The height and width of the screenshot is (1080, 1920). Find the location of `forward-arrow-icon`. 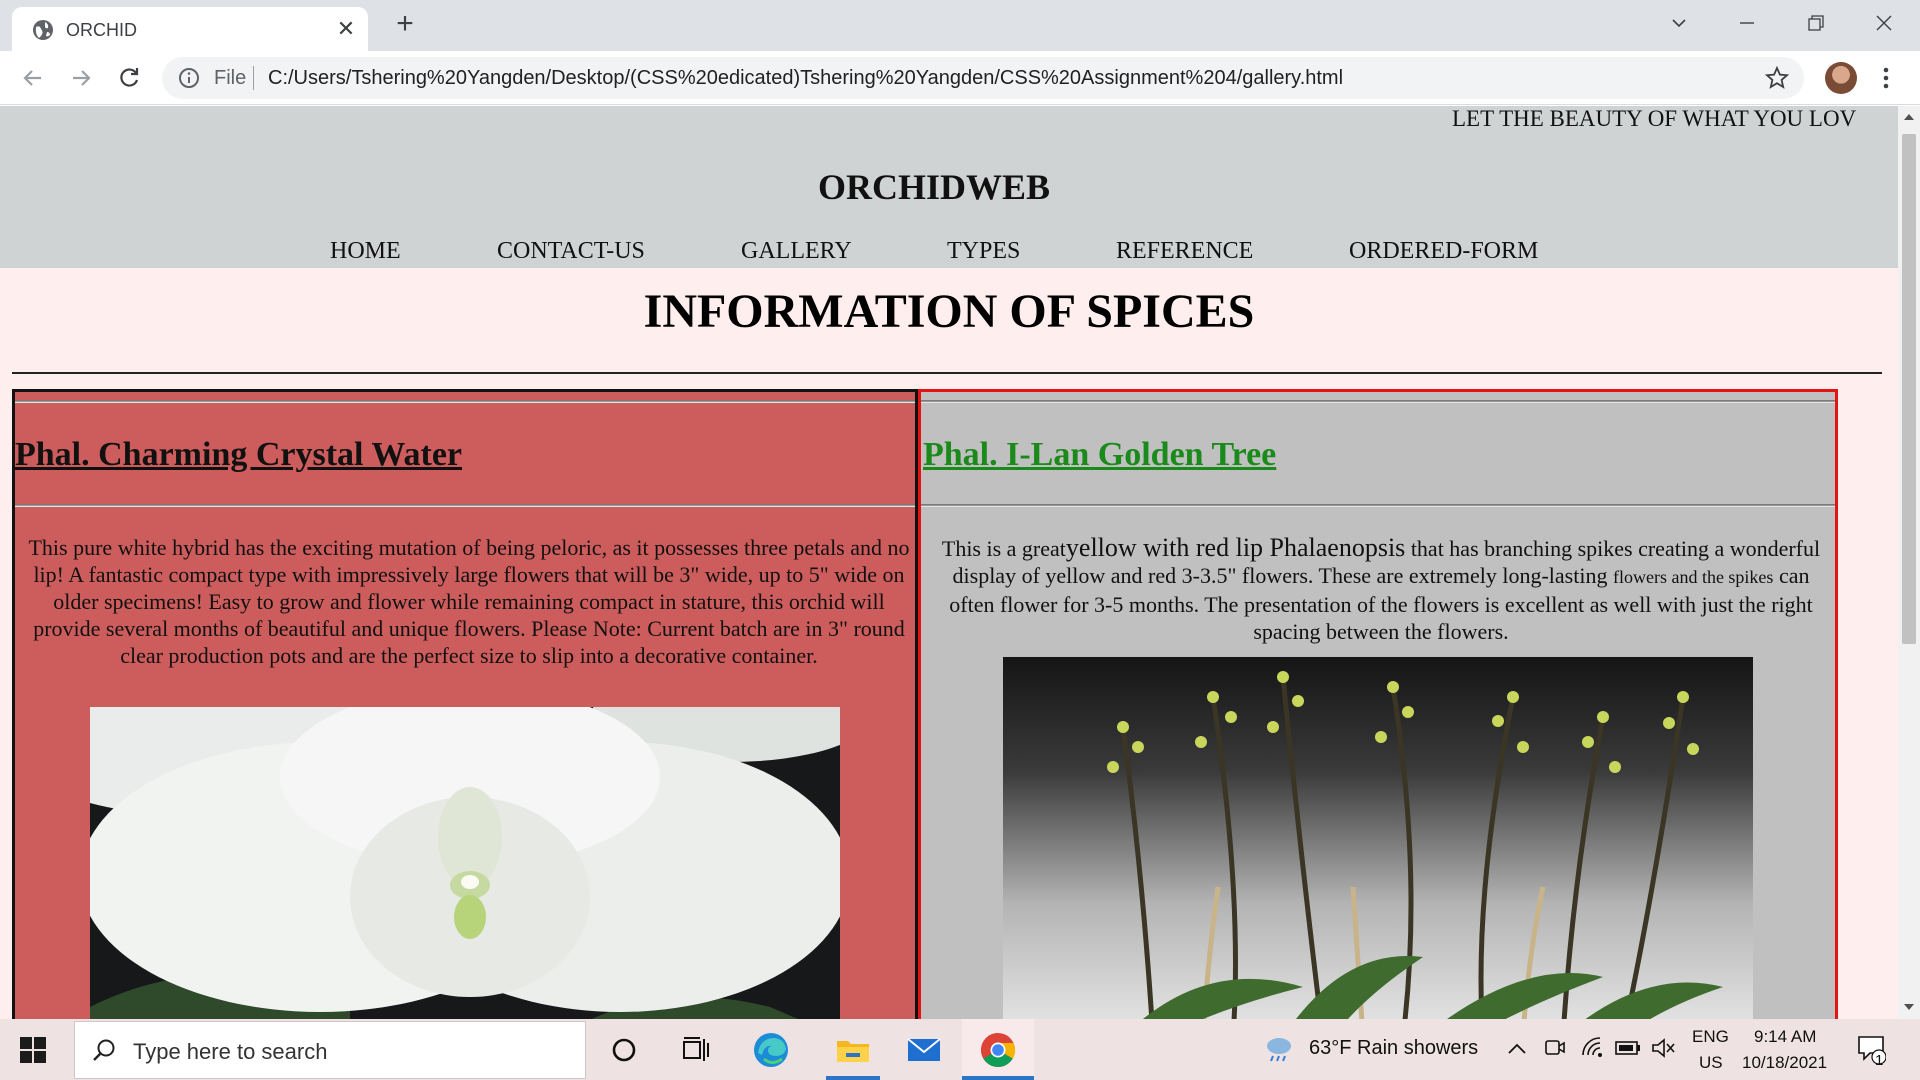

forward-arrow-icon is located at coordinates (82, 78).